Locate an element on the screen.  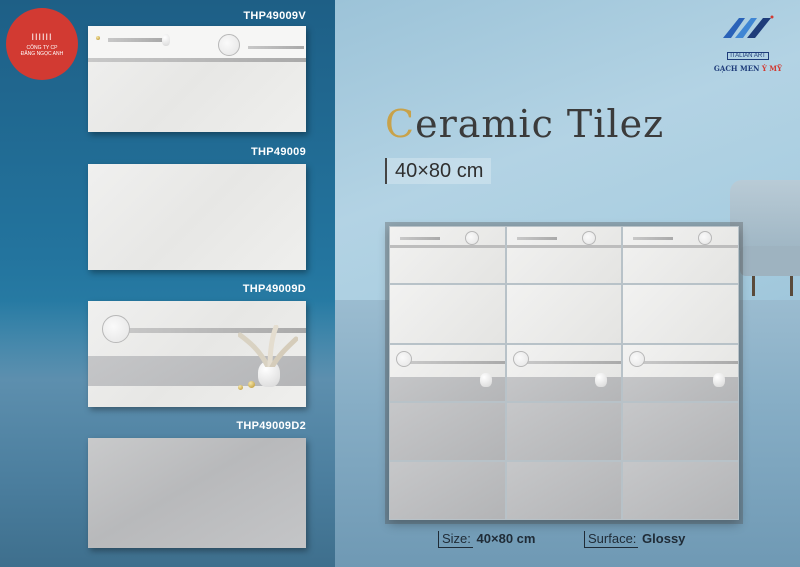
sofa-back is located at coordinates (765, 215).